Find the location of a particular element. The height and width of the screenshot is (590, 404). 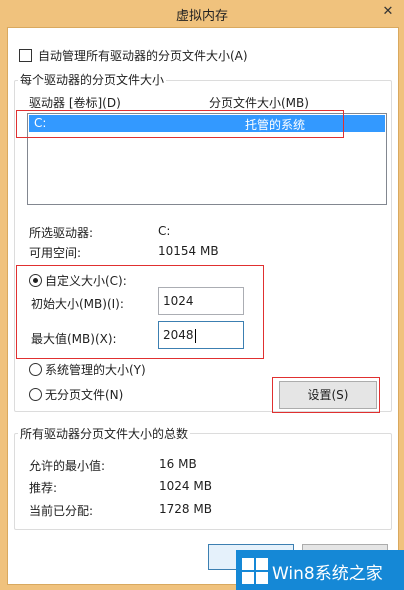

totals-group-title: 所有驱动器分页文件大小的总数 is located at coordinates (104, 433).